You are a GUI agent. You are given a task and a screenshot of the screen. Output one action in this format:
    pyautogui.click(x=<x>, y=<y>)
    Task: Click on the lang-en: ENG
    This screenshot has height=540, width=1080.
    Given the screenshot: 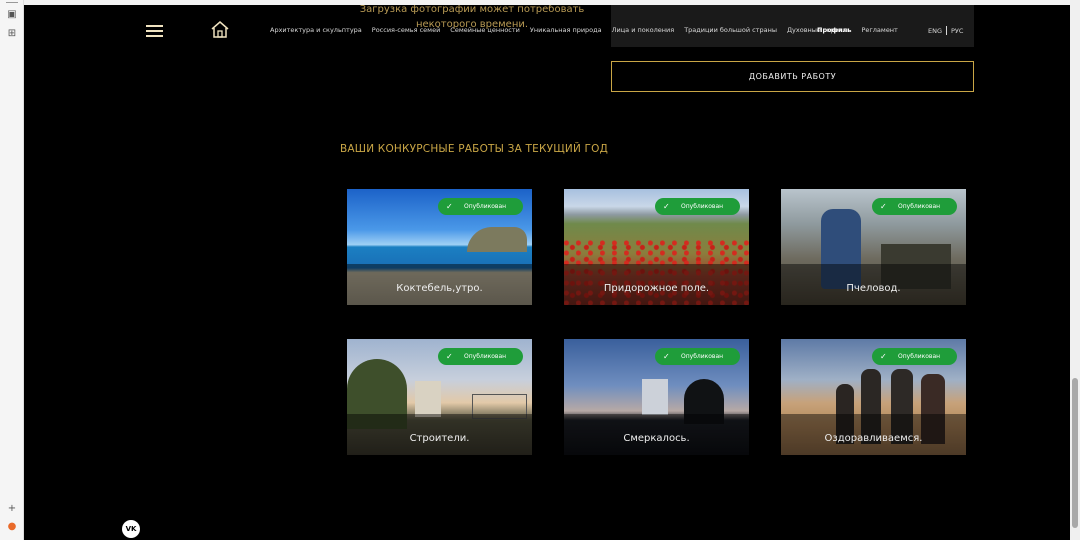 What is the action you would take?
    pyautogui.click(x=935, y=31)
    